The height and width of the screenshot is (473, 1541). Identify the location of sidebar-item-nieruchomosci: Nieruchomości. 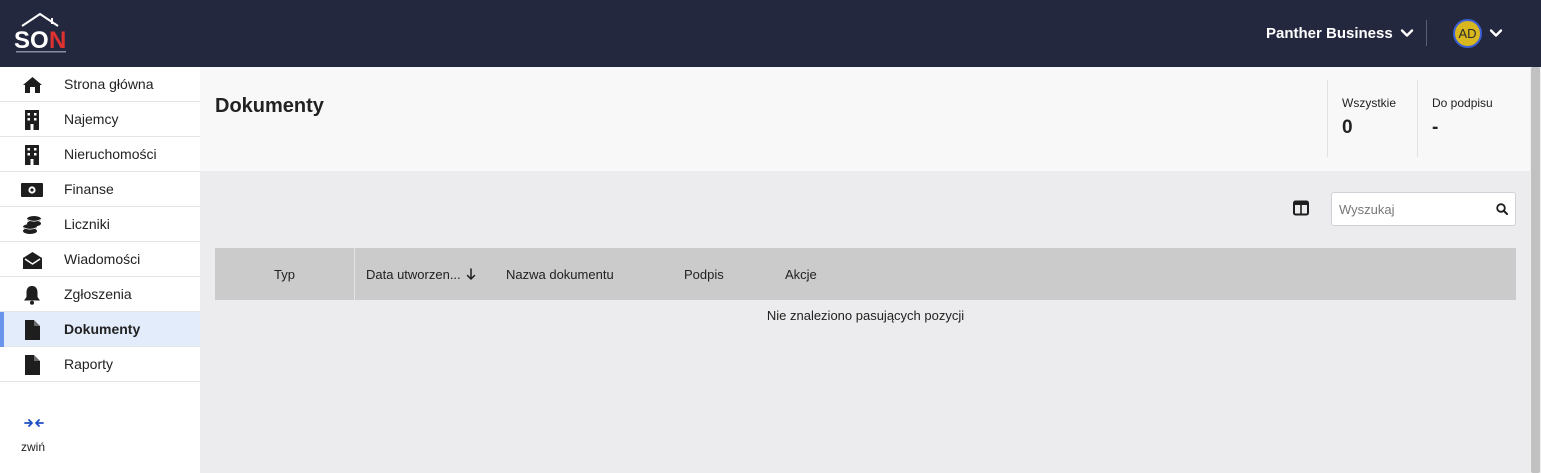
(100, 154).